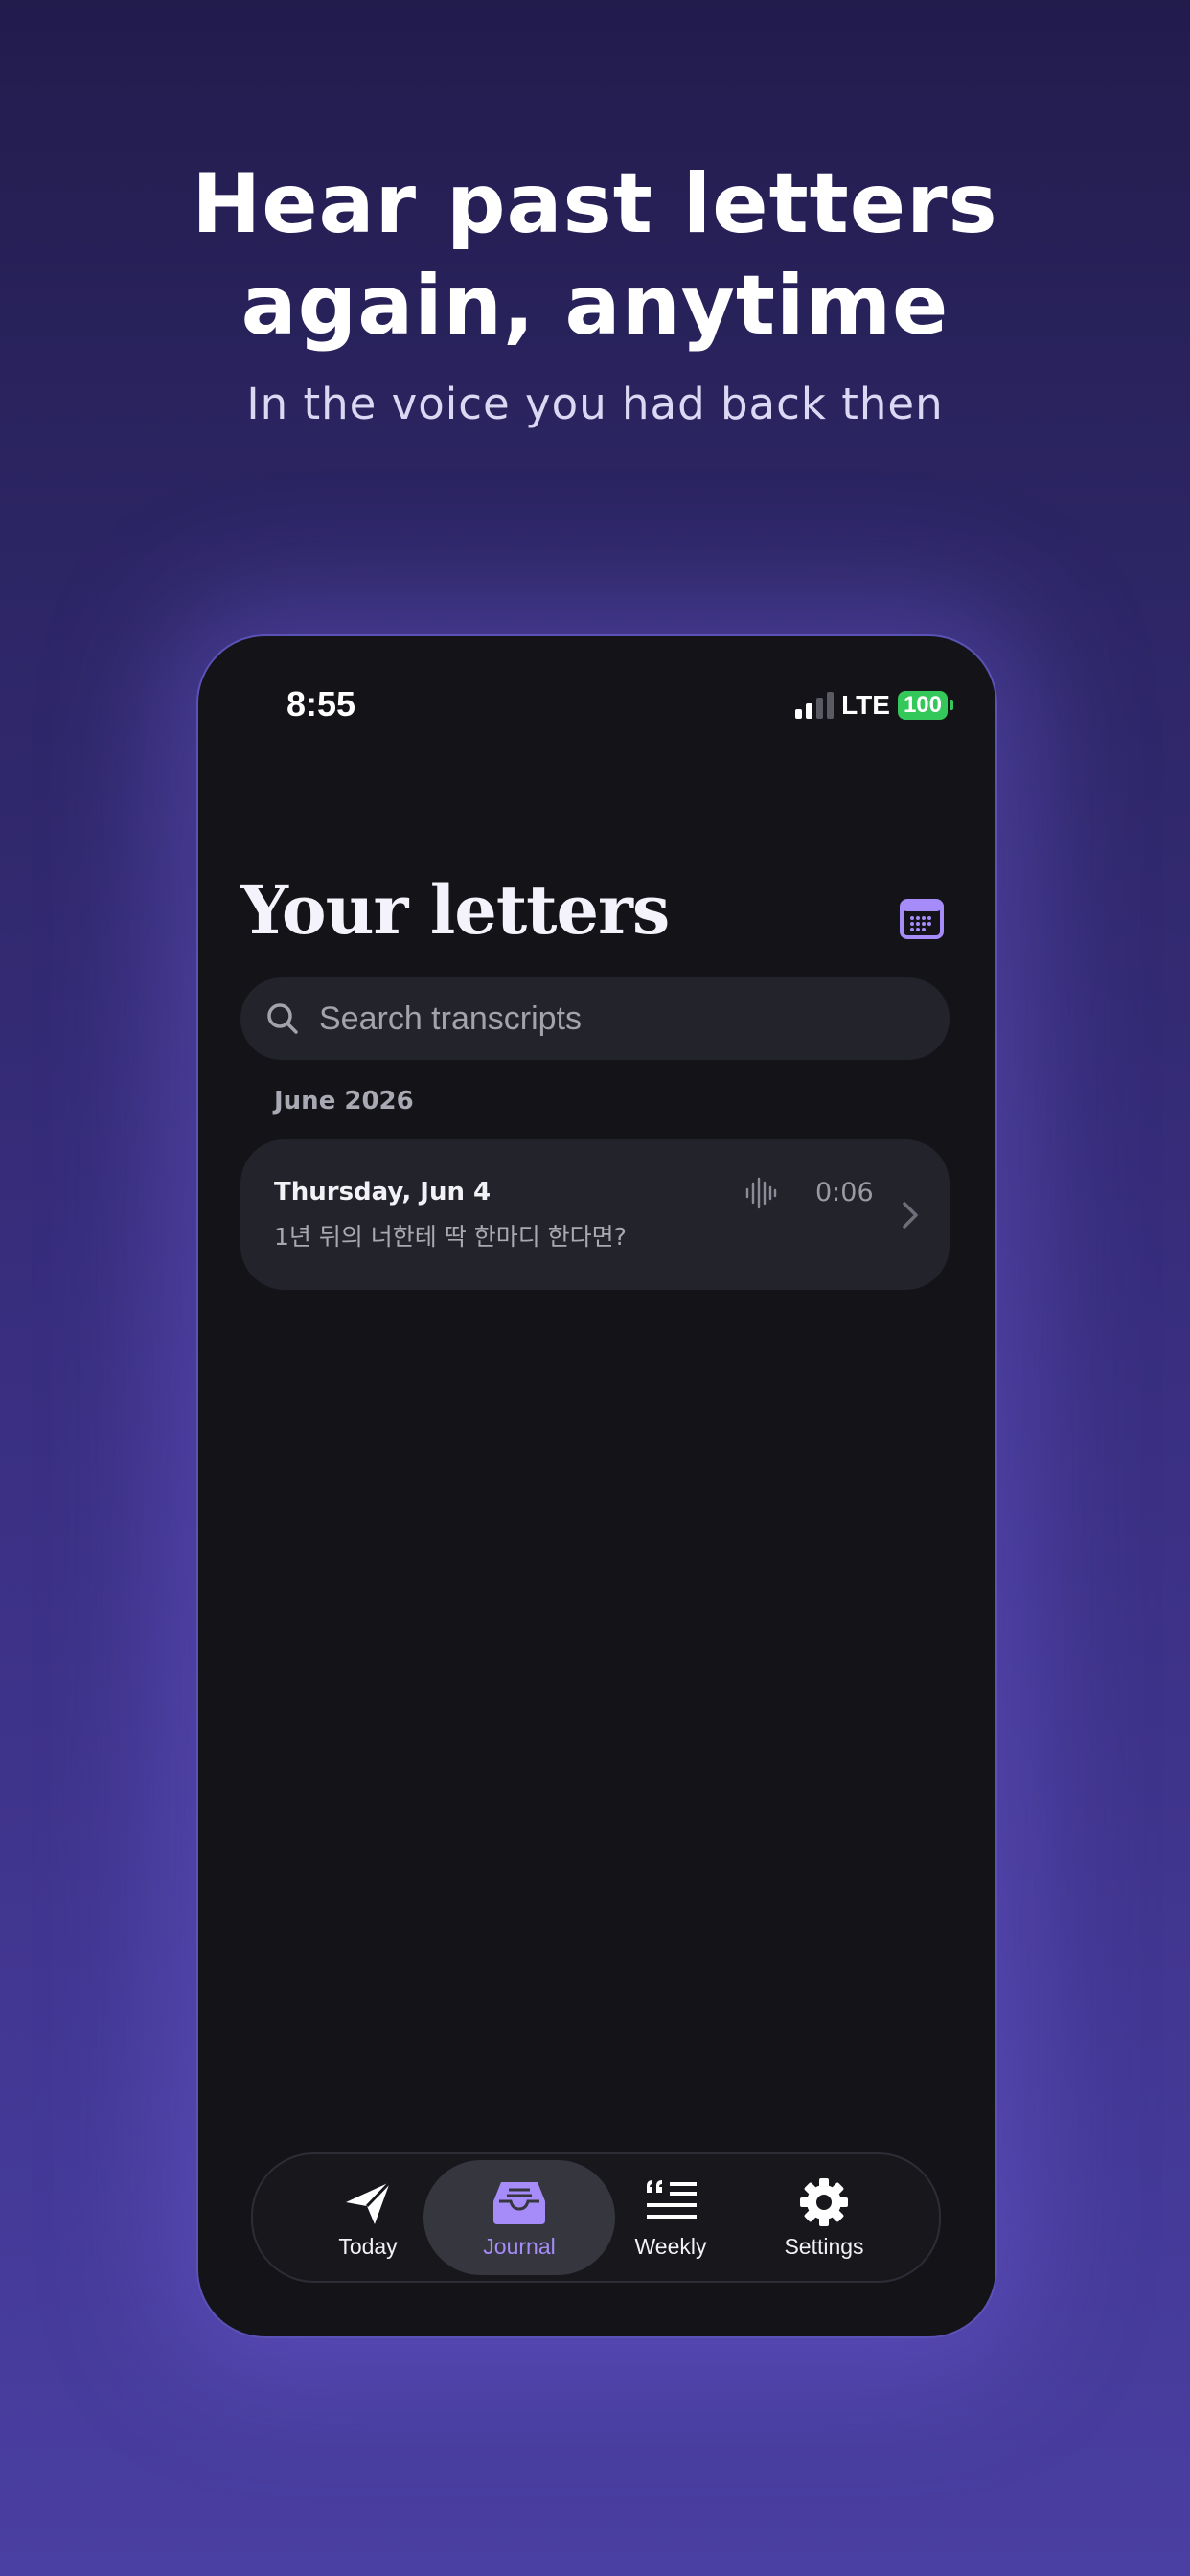 The width and height of the screenshot is (1190, 2576). Describe the element at coordinates (368, 2246) in the screenshot. I see `tab-label-today: Today` at that location.